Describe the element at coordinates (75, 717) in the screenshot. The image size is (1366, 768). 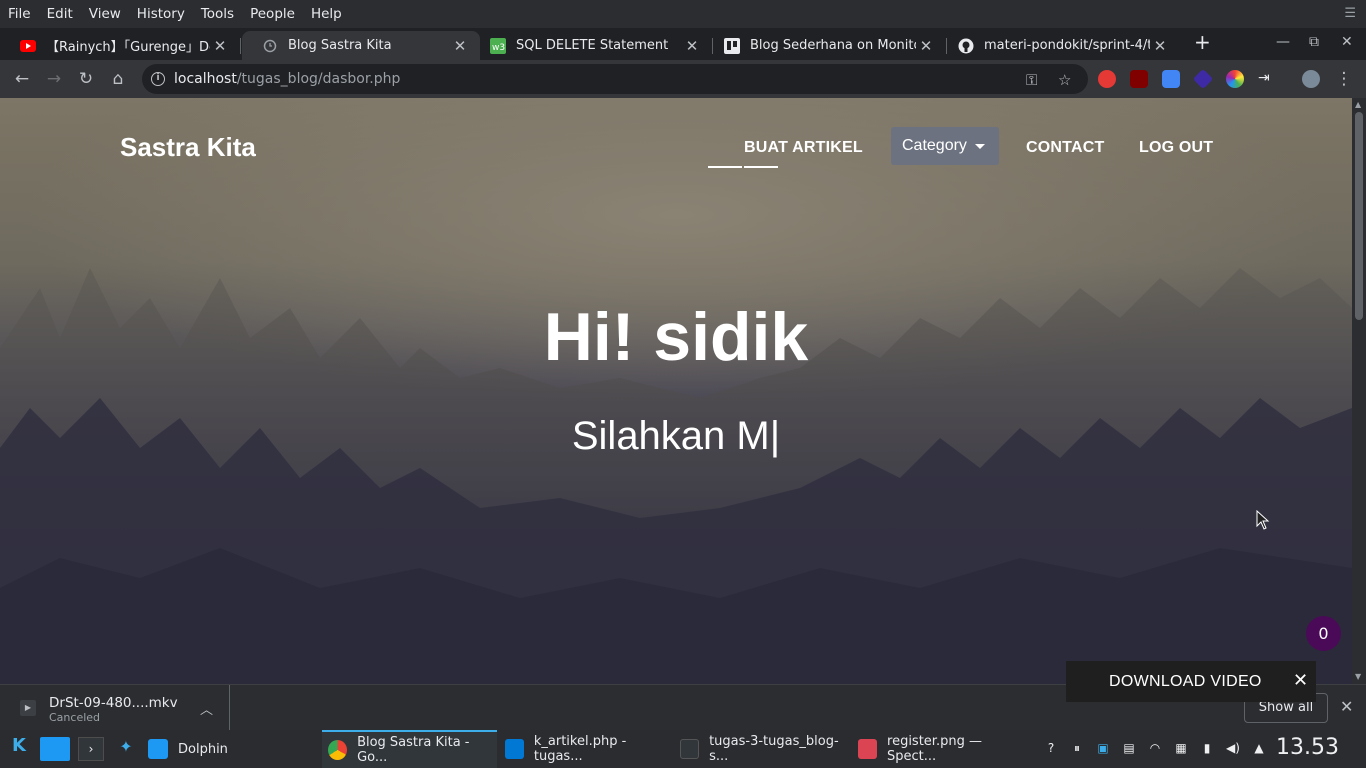
I see `download-status: Canceled` at that location.